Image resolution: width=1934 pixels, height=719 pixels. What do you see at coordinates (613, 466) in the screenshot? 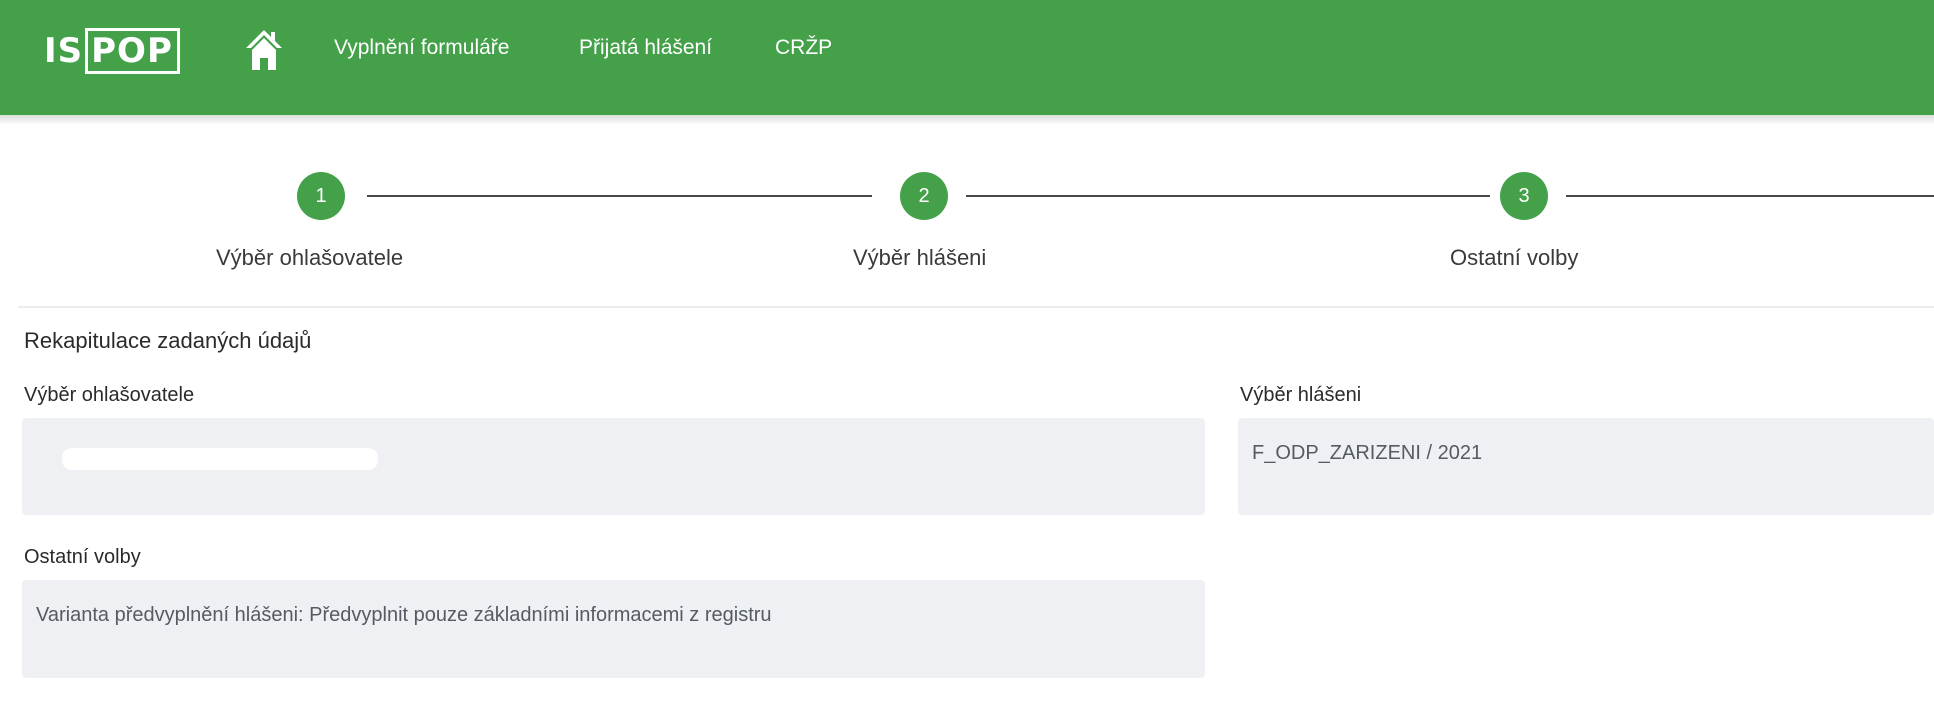
I see `reporter-value-box` at bounding box center [613, 466].